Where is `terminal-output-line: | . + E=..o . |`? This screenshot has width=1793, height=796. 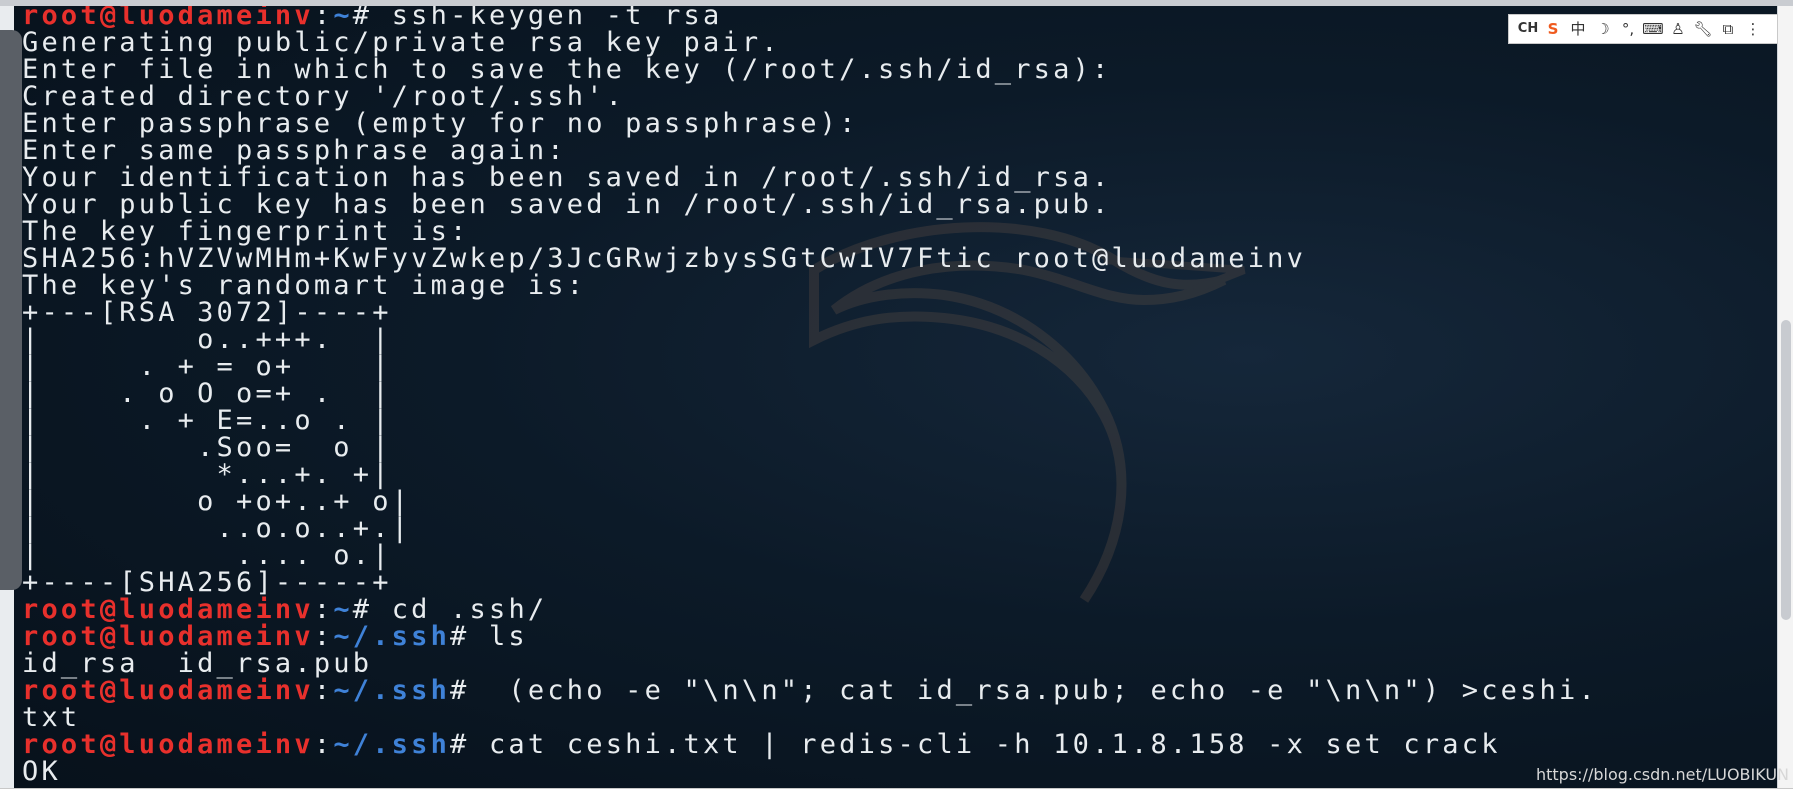
terminal-output-line: | . + E=..o . | is located at coordinates (810, 420).